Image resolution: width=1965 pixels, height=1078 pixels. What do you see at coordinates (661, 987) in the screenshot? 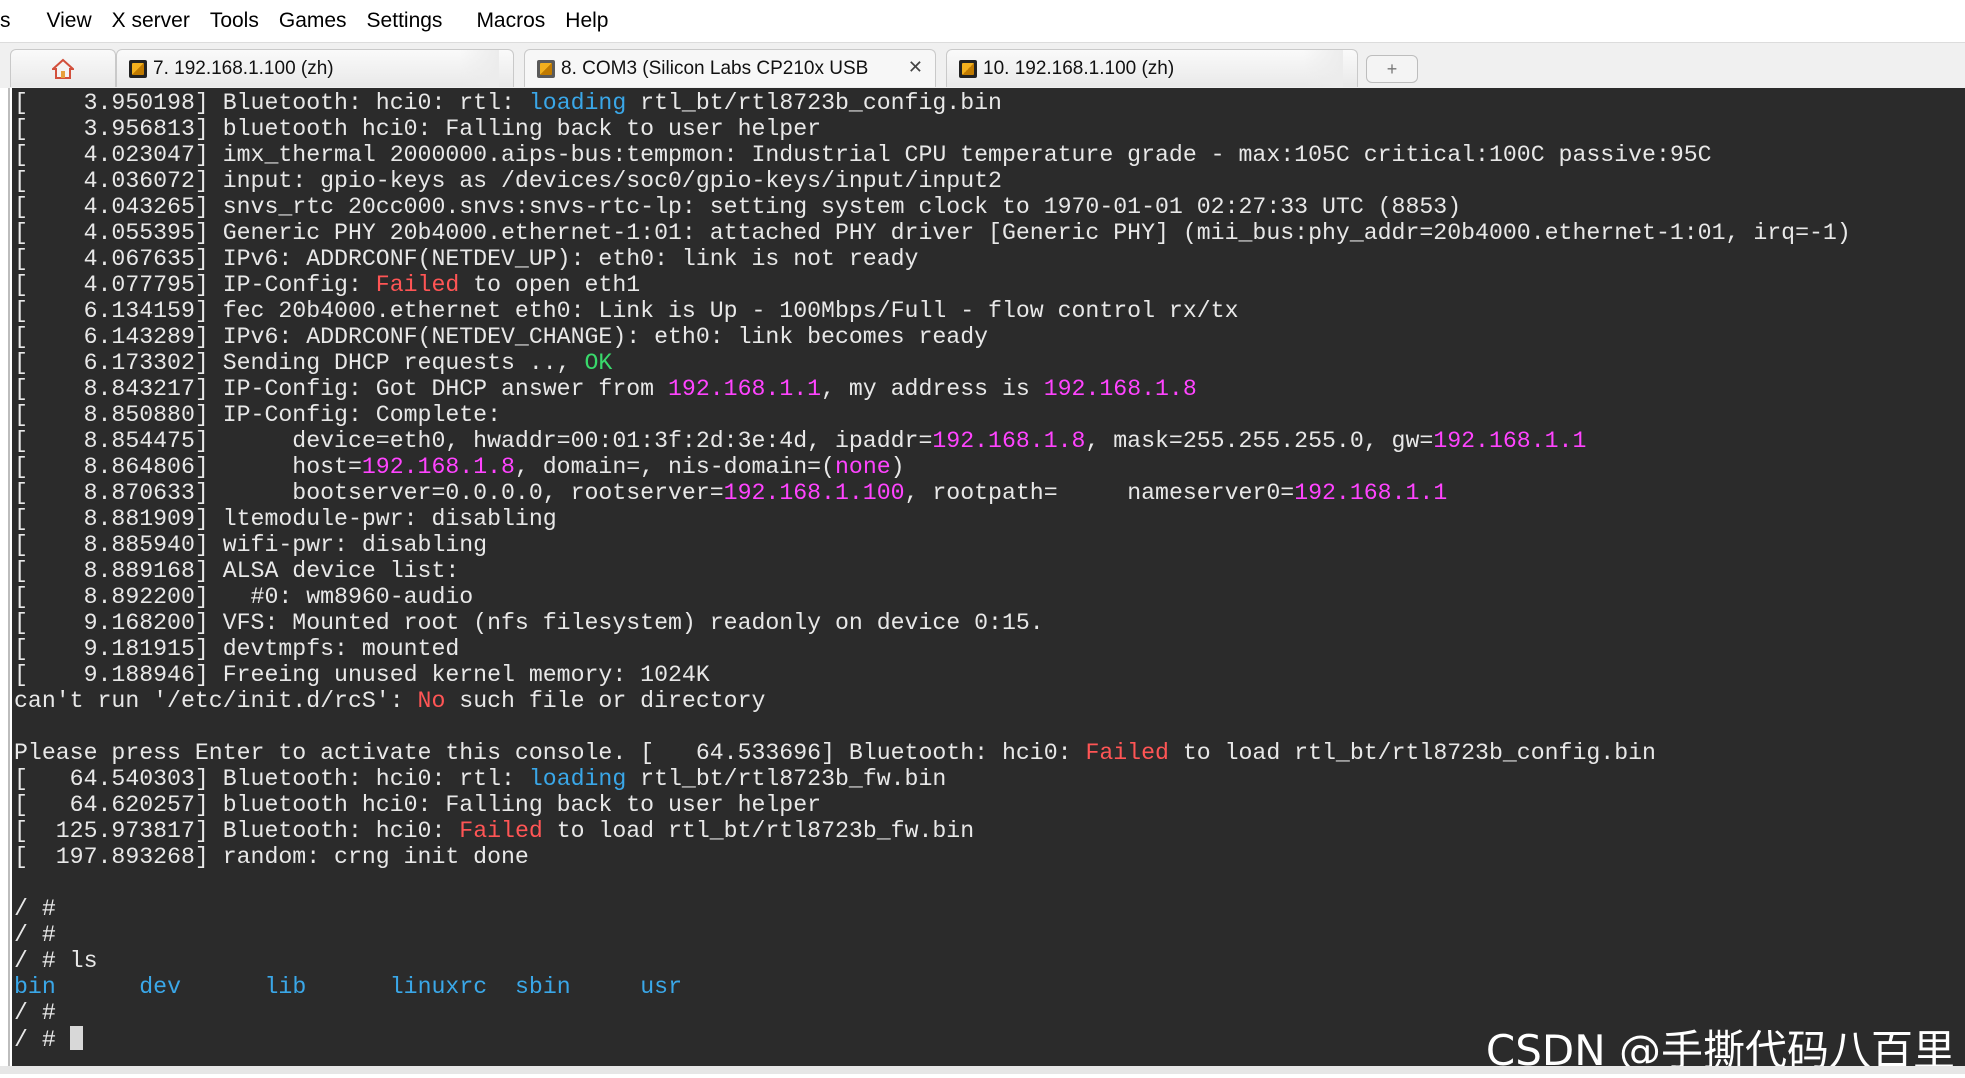
I see `terminal-text: usr` at bounding box center [661, 987].